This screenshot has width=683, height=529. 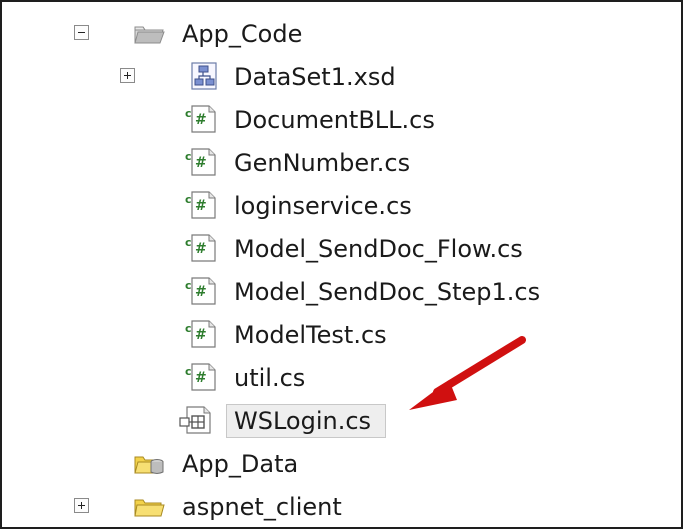 I want to click on tree-node-model-senddoc-flow: c # Model_SendDoc_Flow.cs, so click(x=341, y=249).